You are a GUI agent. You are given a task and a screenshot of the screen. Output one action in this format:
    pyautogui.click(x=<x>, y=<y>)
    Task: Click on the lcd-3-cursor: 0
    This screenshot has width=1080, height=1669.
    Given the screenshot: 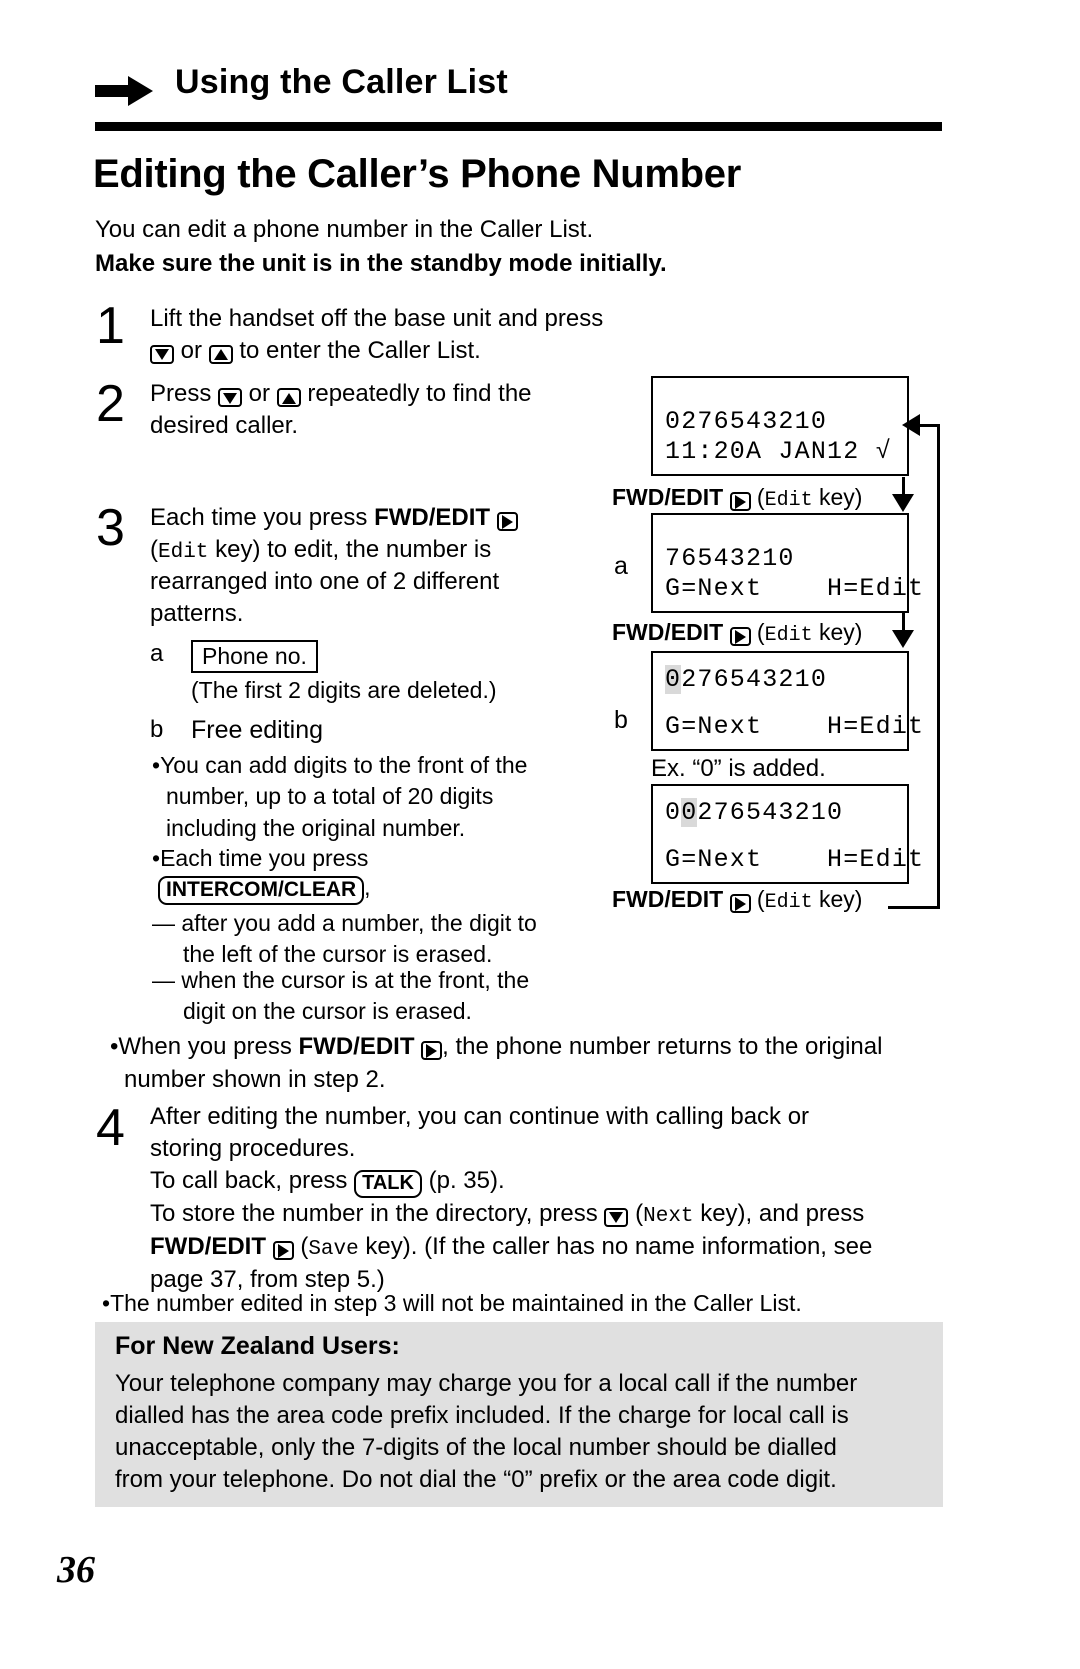 What is the action you would take?
    pyautogui.click(x=673, y=679)
    